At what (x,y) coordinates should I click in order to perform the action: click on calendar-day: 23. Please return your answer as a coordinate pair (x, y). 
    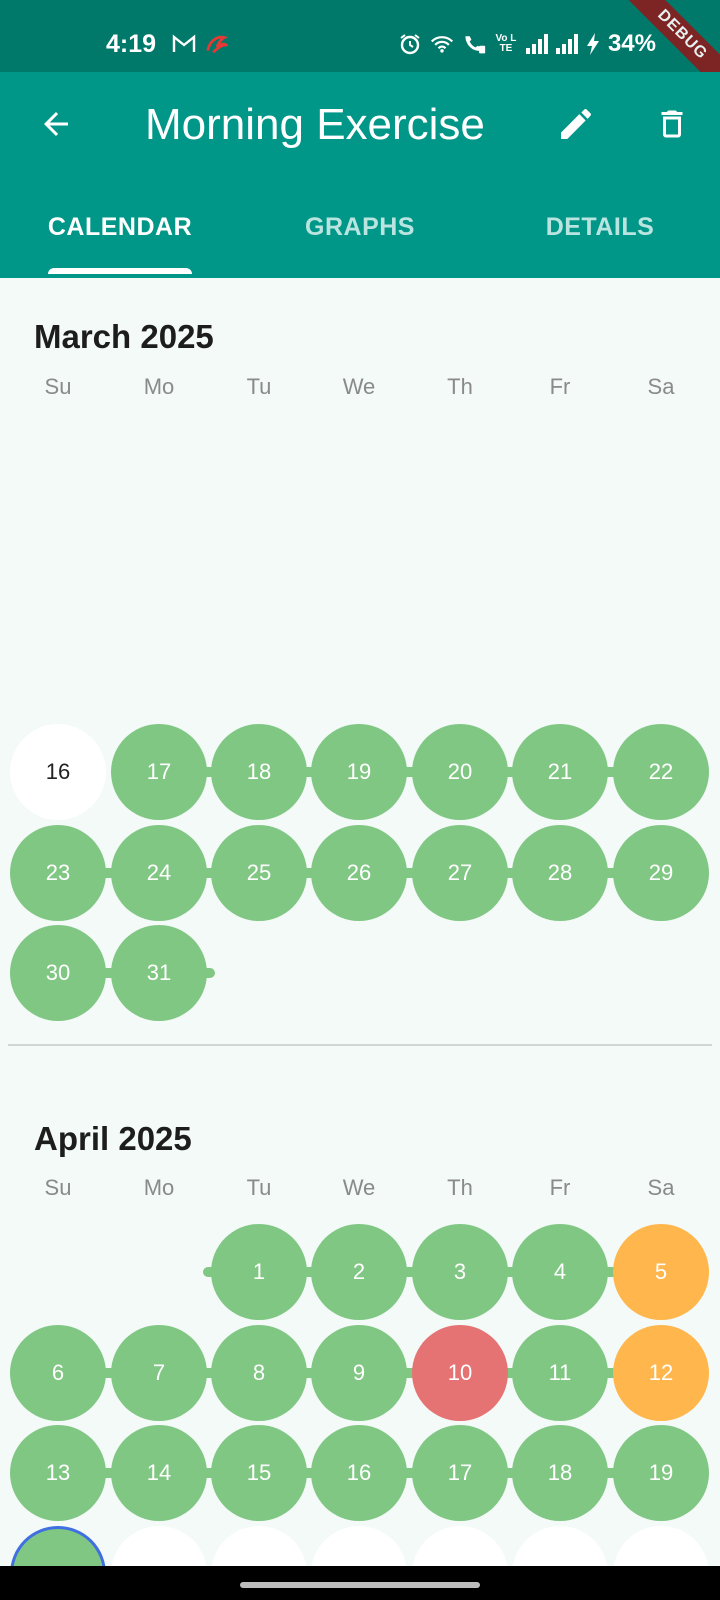
    Looking at the image, I should click on (58, 873).